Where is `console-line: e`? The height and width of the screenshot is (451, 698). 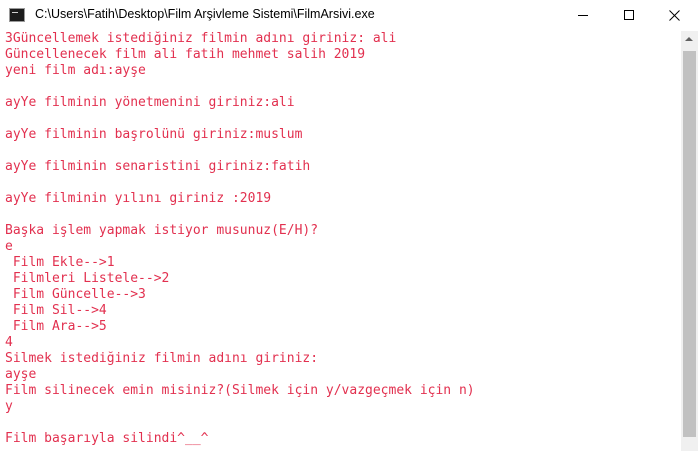 console-line: e is located at coordinates (9, 246).